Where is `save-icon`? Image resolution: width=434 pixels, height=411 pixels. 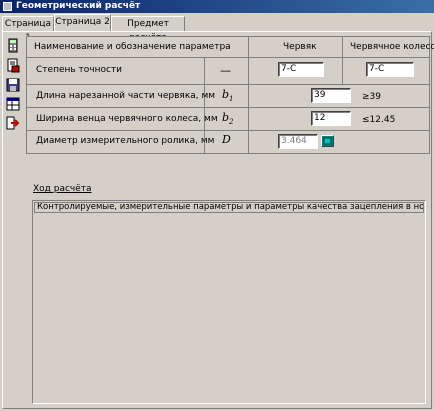 save-icon is located at coordinates (13, 85).